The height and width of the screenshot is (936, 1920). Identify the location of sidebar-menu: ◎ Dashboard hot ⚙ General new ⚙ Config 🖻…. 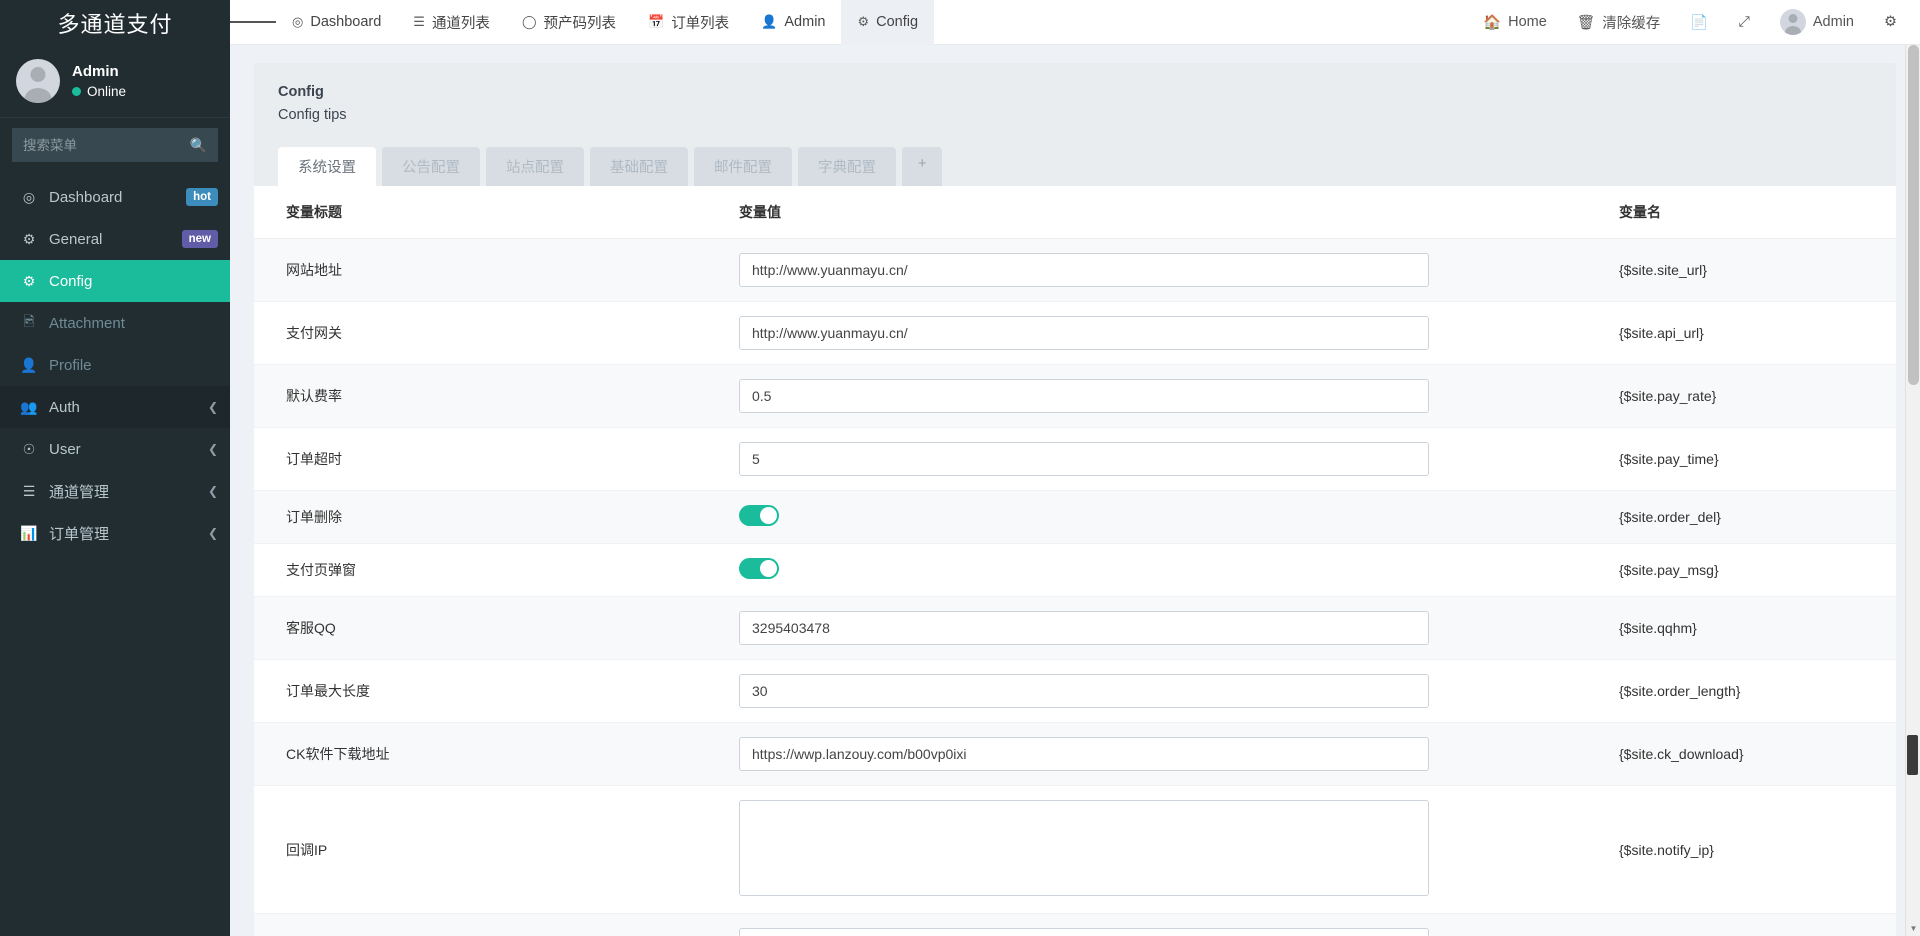
(115, 556).